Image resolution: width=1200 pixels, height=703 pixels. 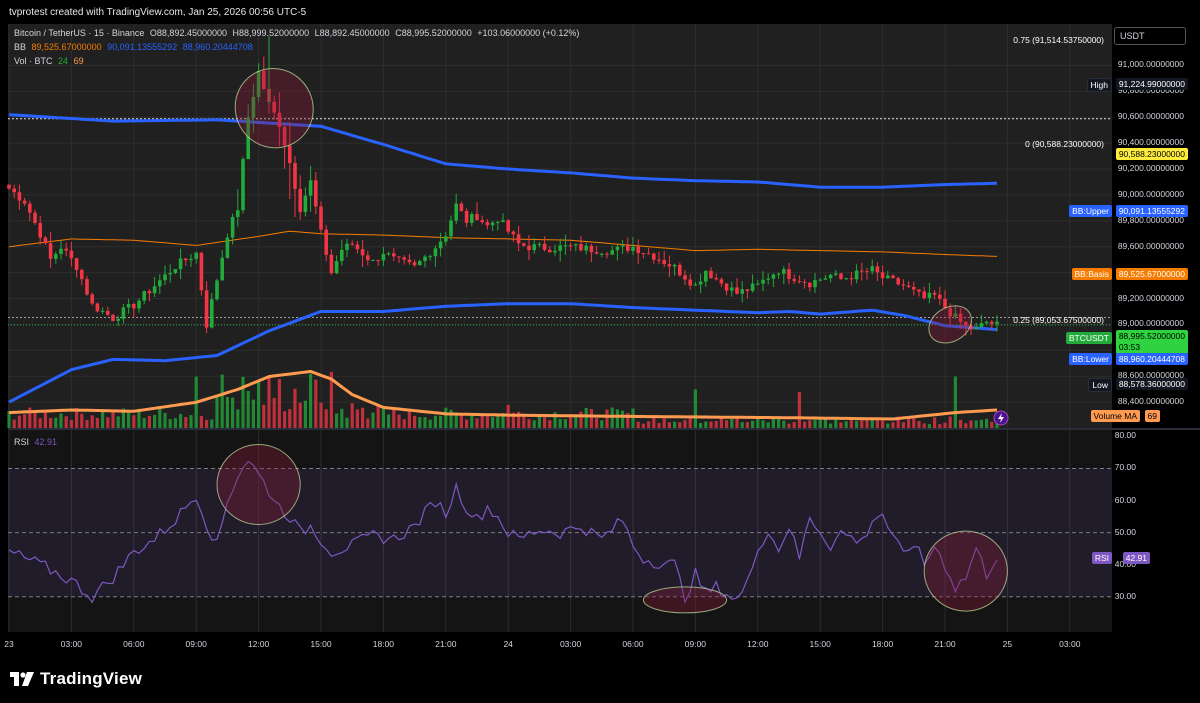 I want to click on rsi-legend: RSI 42.91, so click(x=37, y=442).